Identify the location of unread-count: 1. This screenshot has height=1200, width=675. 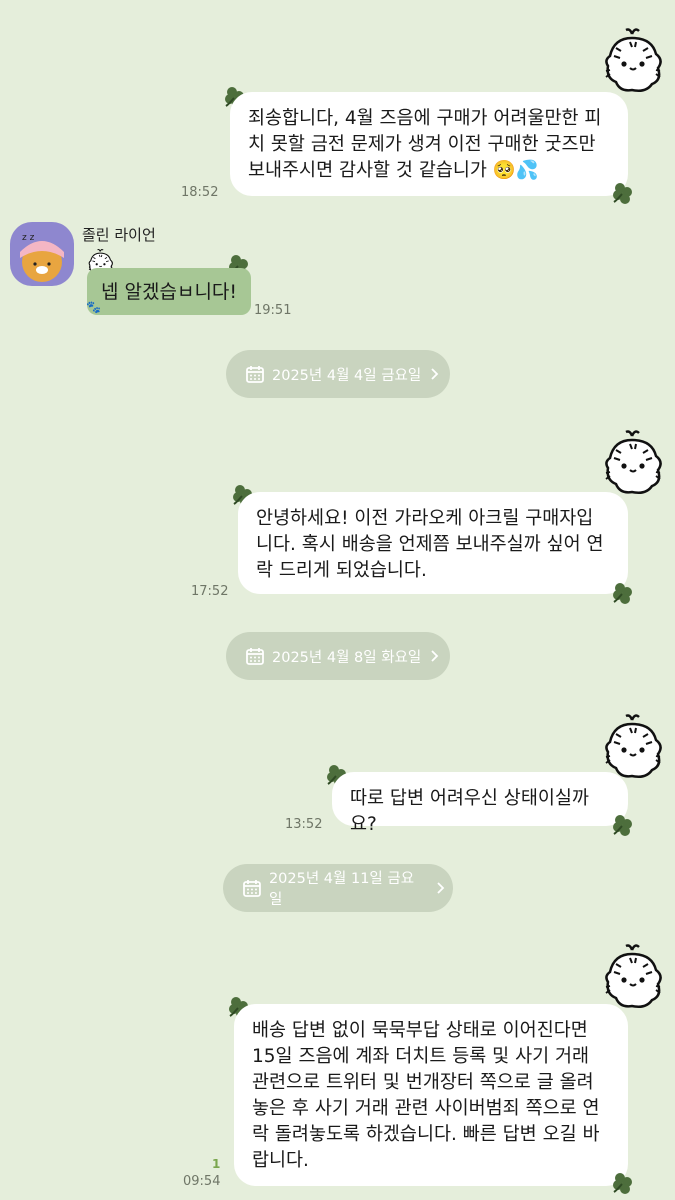
(216, 1164).